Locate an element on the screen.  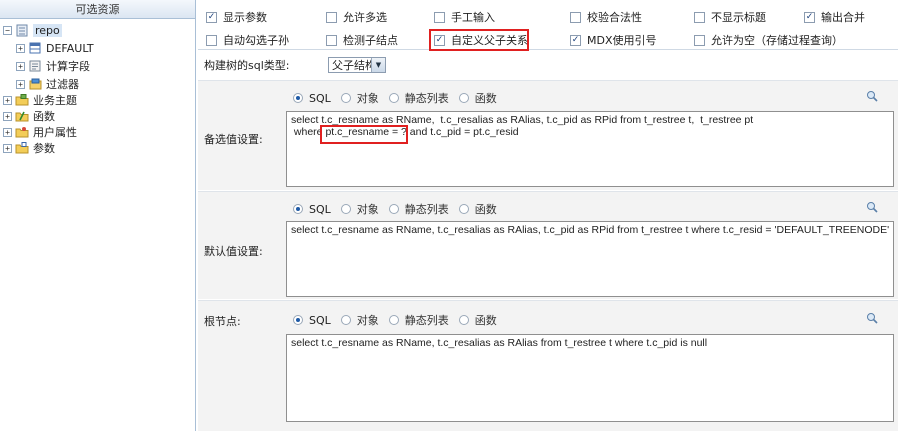
sql-type-label: 构建树的sql类型: is located at coordinates (247, 65).